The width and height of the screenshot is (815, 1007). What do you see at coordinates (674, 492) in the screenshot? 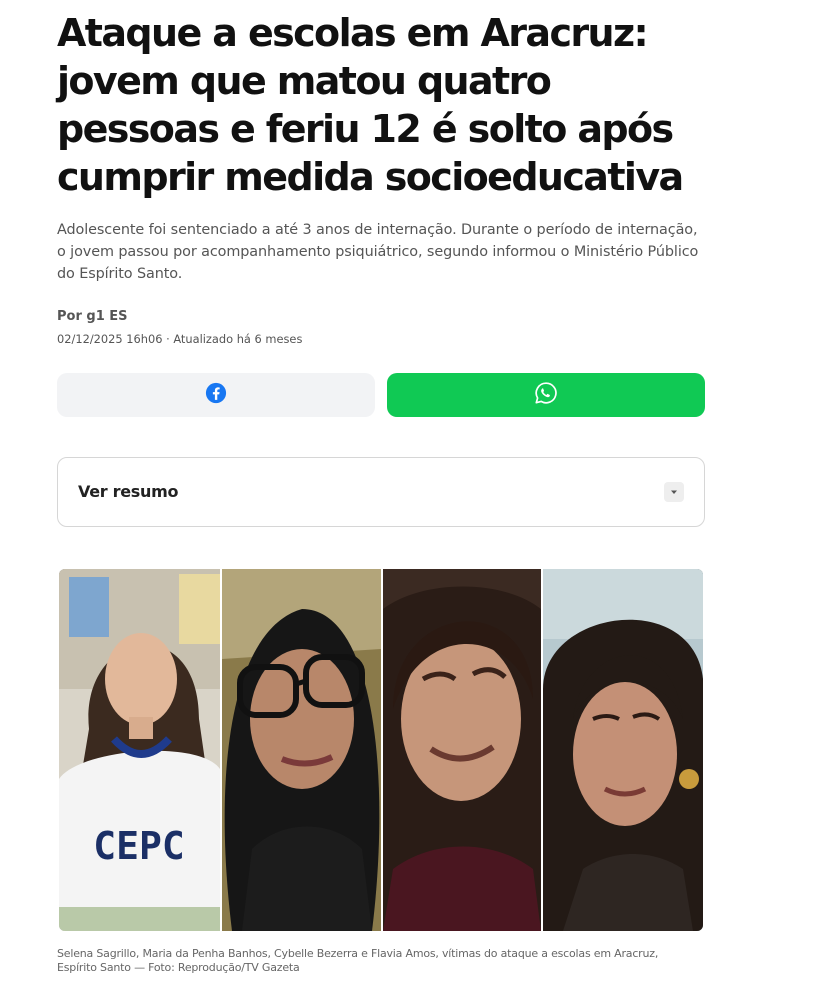
I see `caret-down-icon` at bounding box center [674, 492].